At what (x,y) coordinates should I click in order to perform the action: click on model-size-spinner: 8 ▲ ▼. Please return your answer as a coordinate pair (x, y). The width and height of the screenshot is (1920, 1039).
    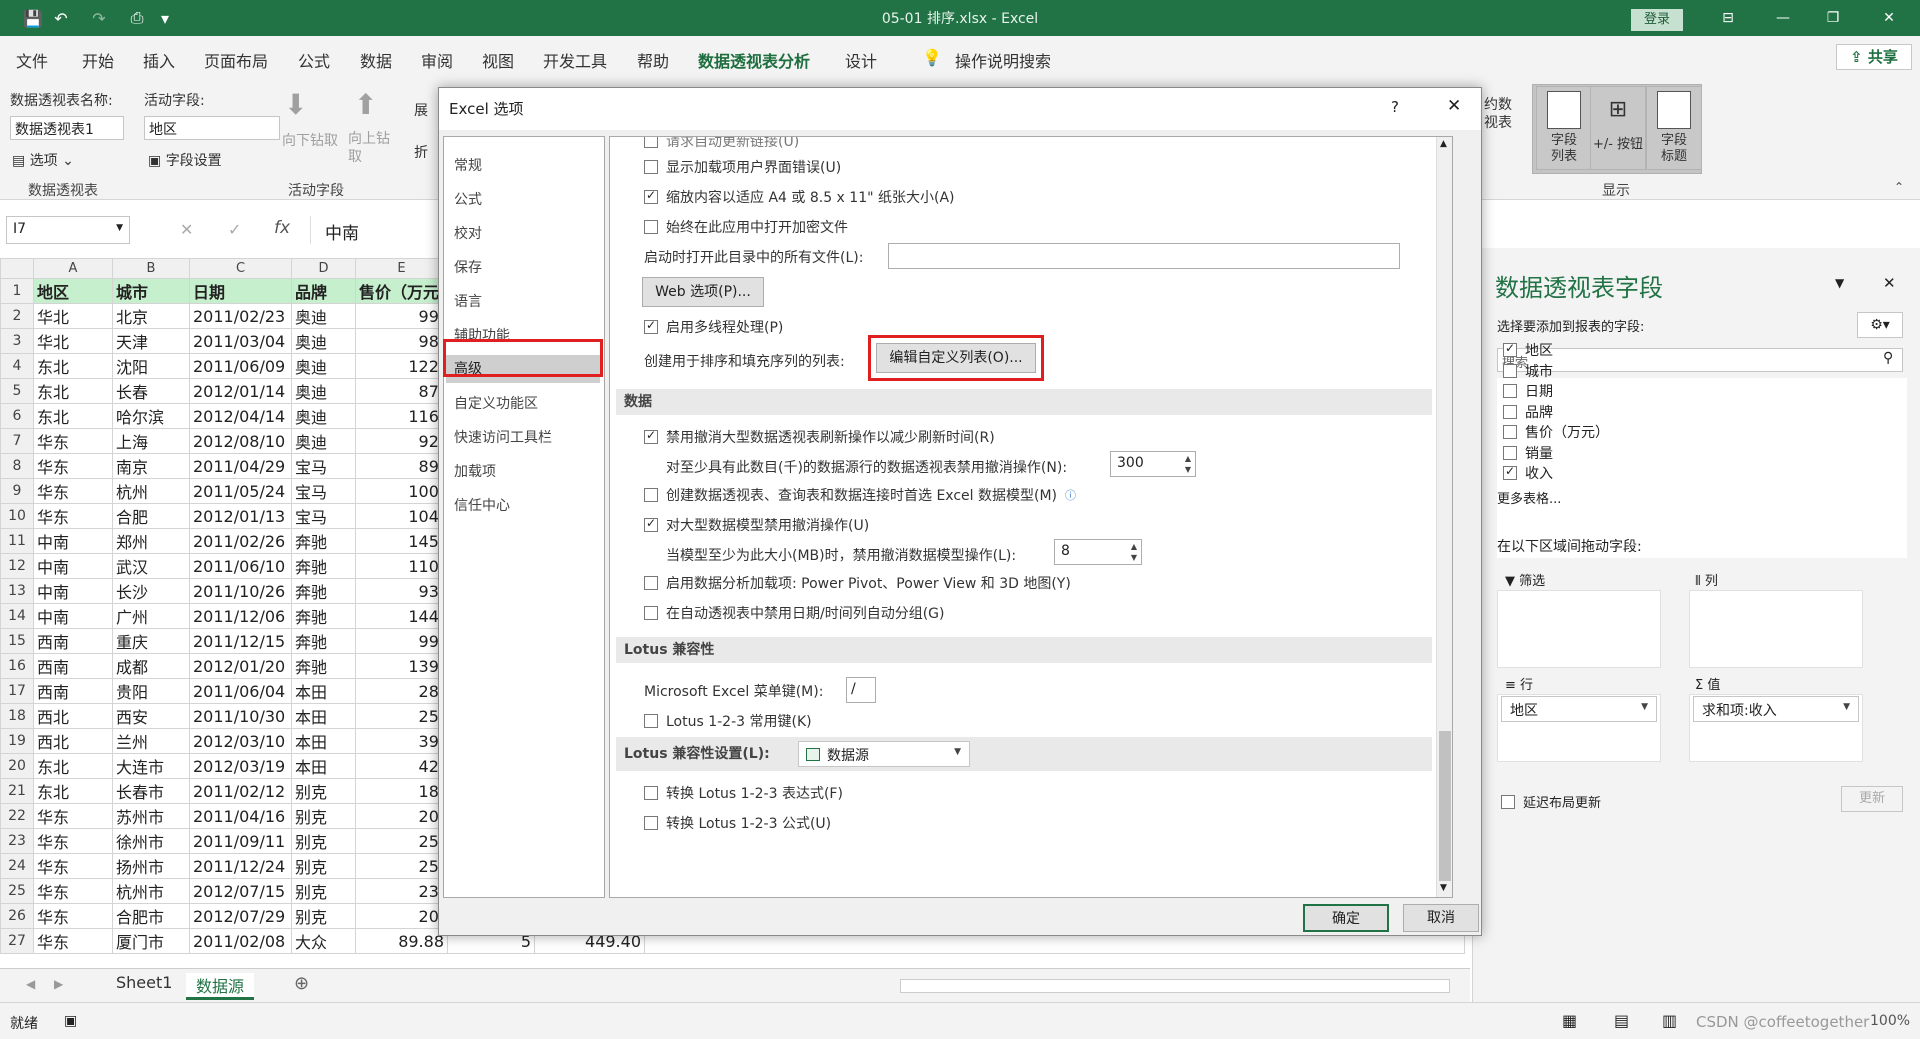
    Looking at the image, I should click on (1098, 552).